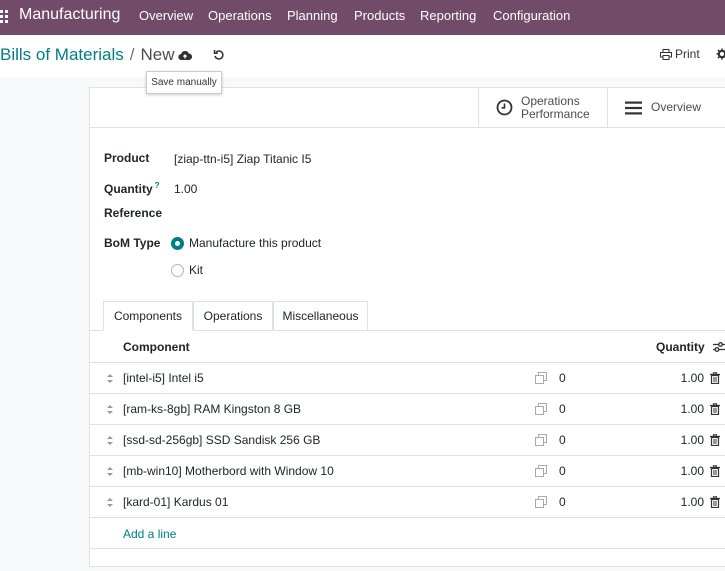 The width and height of the screenshot is (725, 571). What do you see at coordinates (149, 534) in the screenshot?
I see `add-line-link: Add a line` at bounding box center [149, 534].